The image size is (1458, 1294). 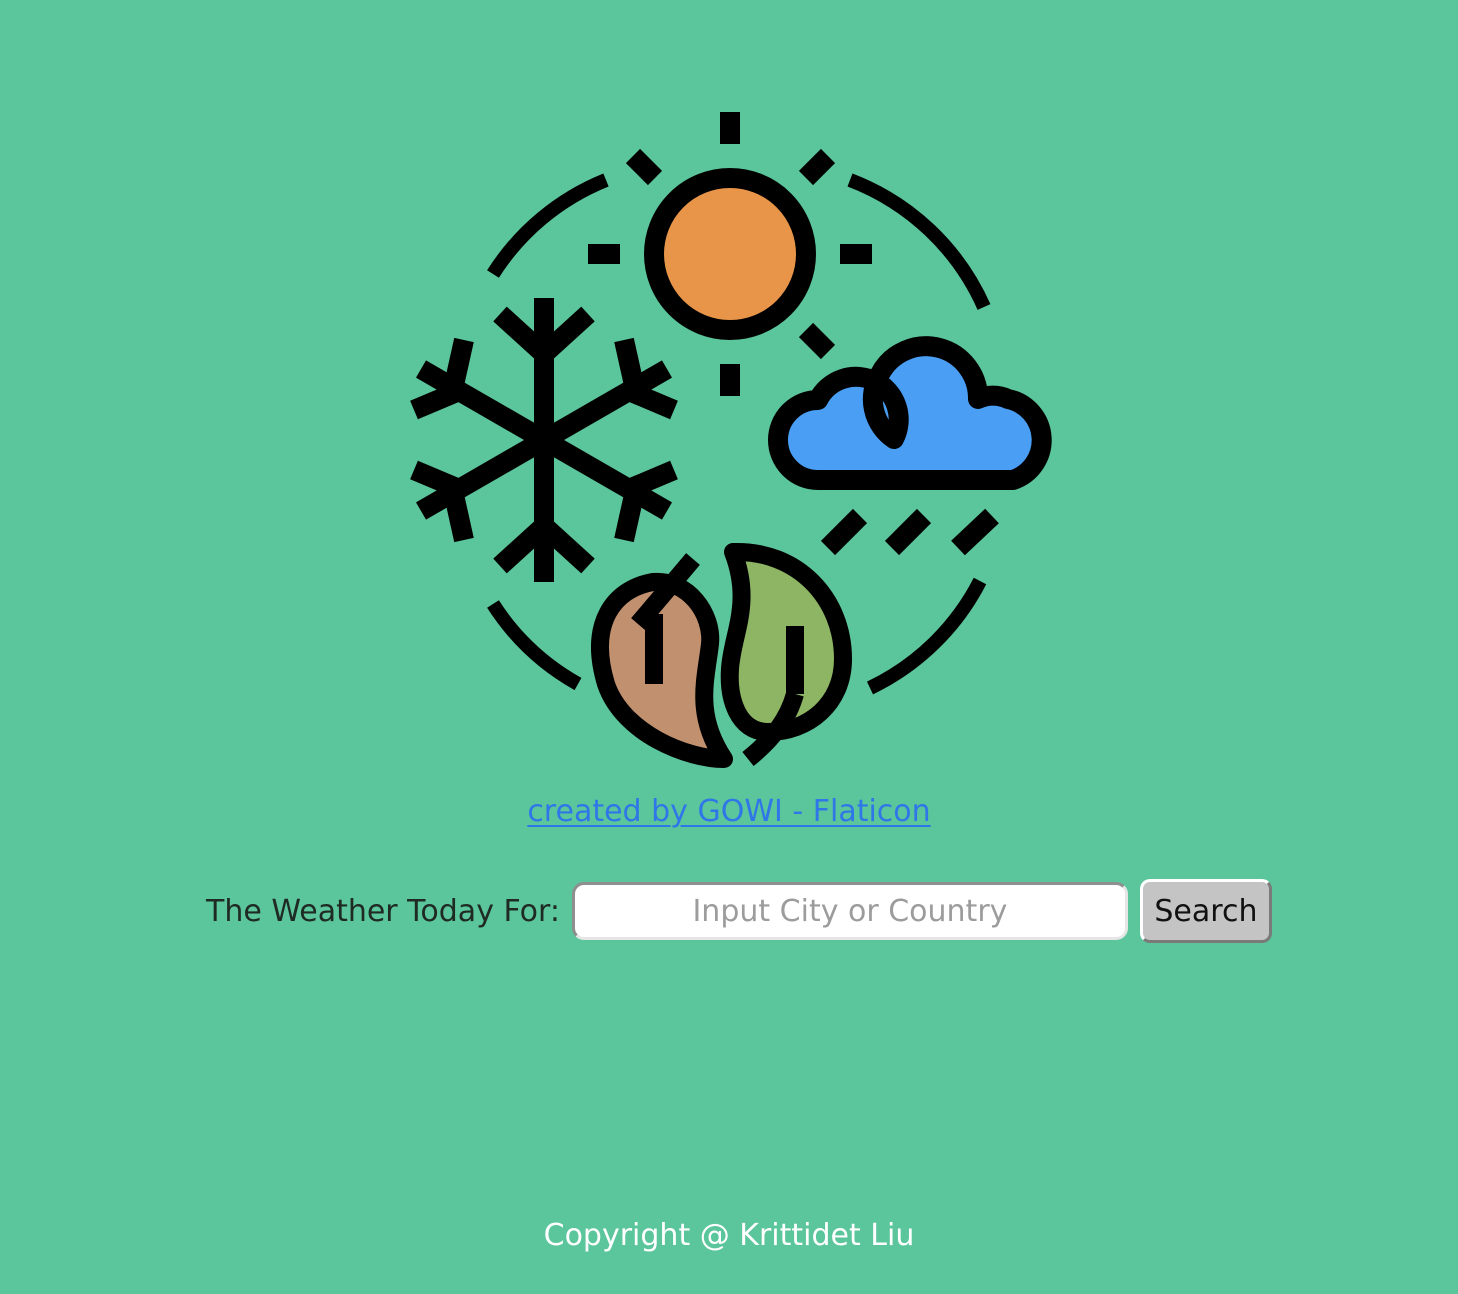 I want to click on flaticon-credit-link: created by GOWI - Flaticon, so click(x=728, y=811).